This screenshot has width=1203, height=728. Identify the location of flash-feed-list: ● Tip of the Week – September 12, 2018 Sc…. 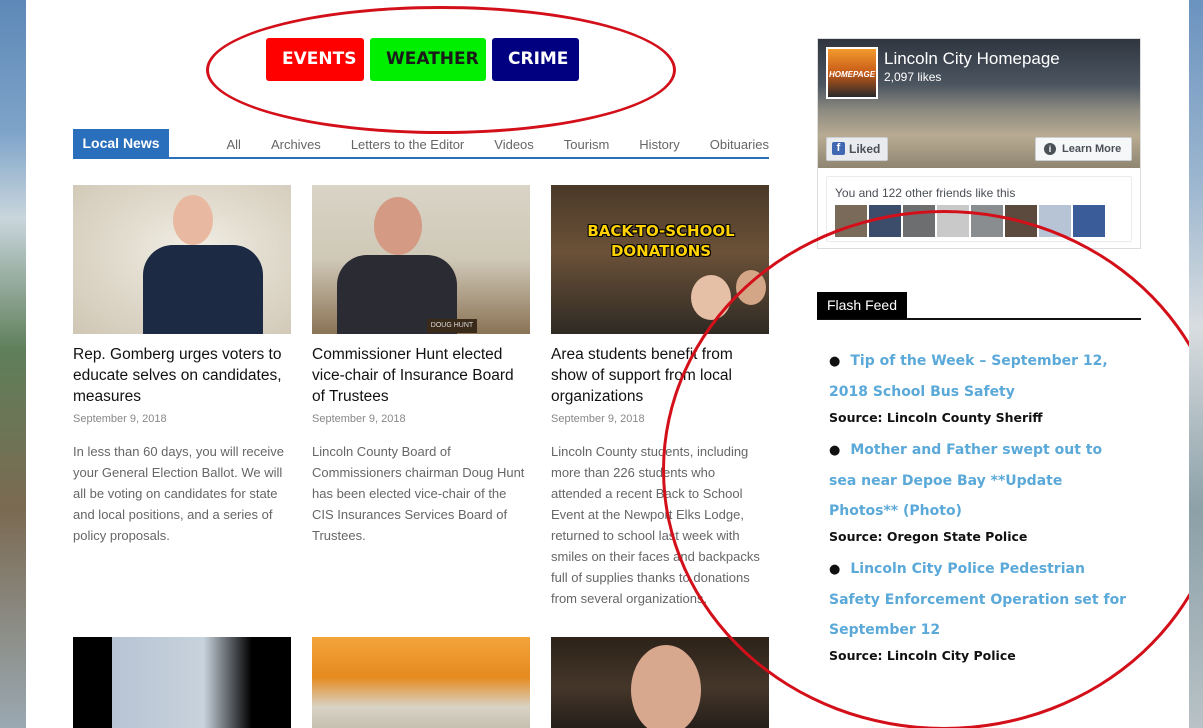
(981, 509).